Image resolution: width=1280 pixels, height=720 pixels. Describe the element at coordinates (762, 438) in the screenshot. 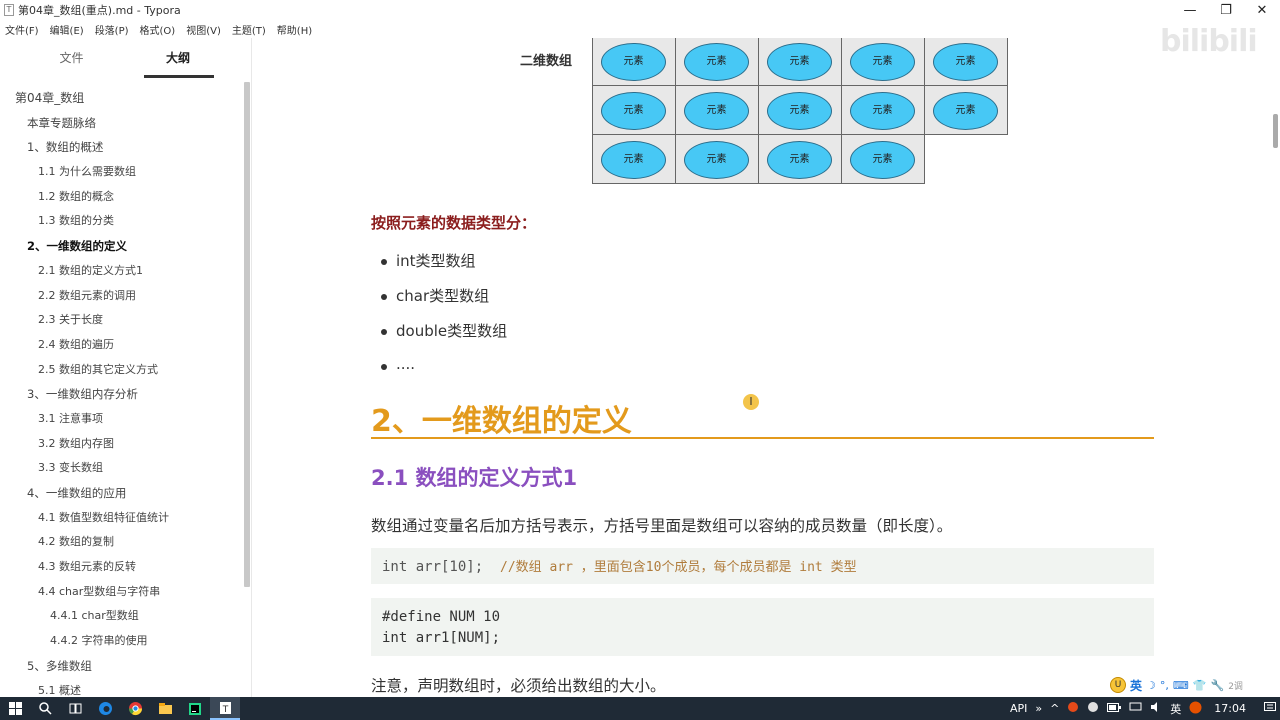

I see `heading-underline` at that location.